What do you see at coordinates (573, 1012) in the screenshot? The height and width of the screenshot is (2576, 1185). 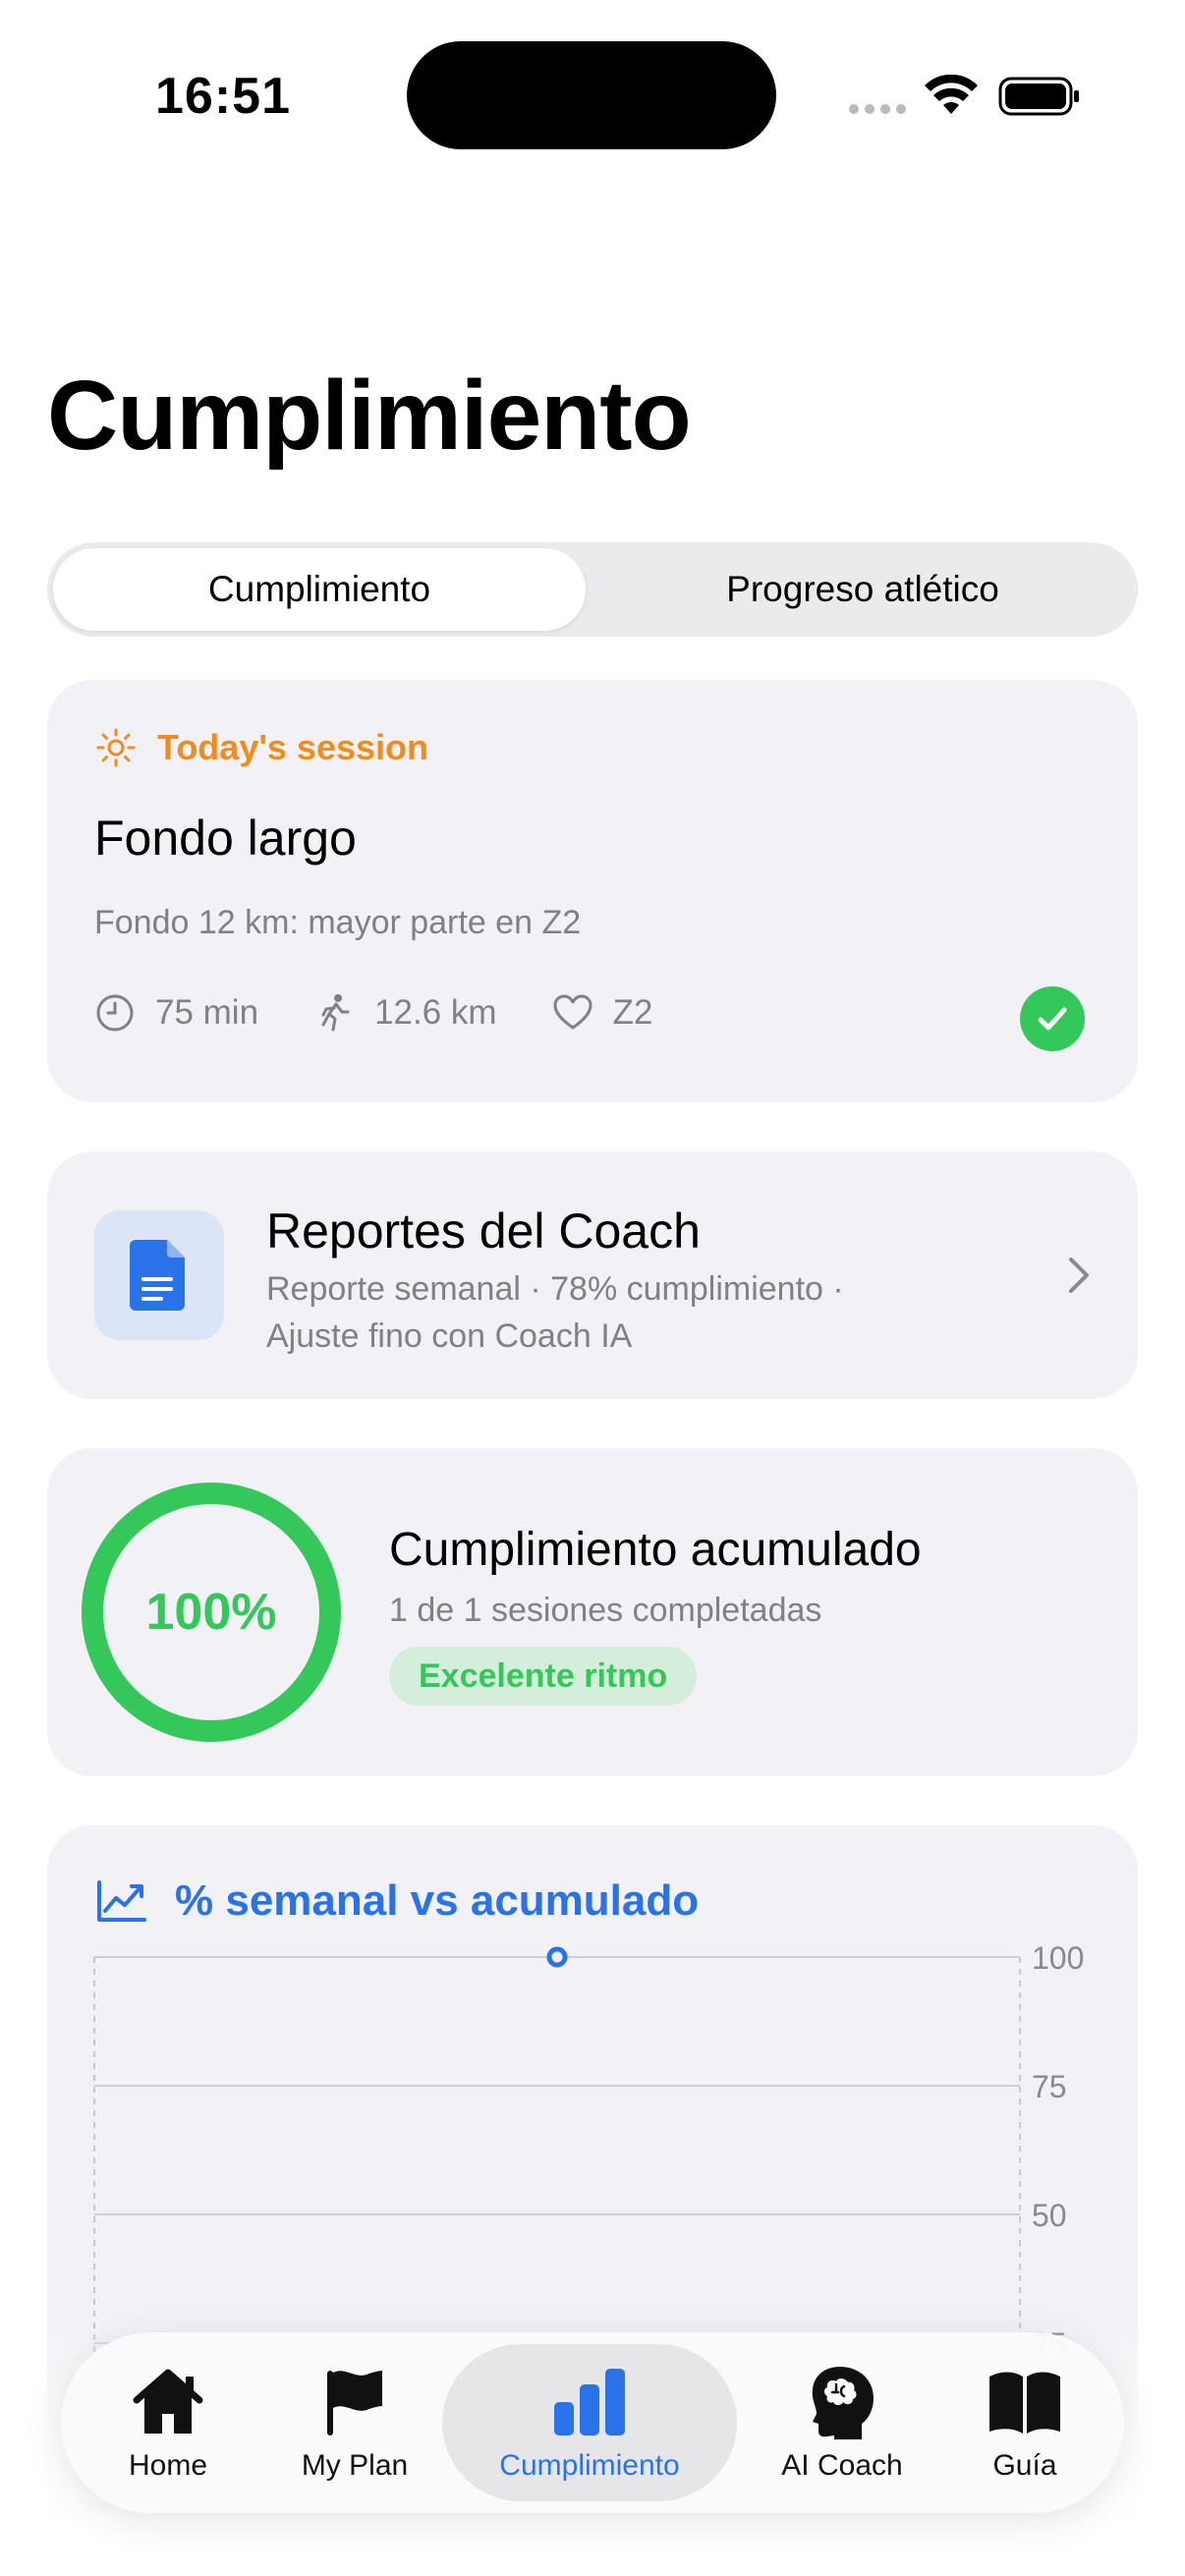 I see `heart-icon` at bounding box center [573, 1012].